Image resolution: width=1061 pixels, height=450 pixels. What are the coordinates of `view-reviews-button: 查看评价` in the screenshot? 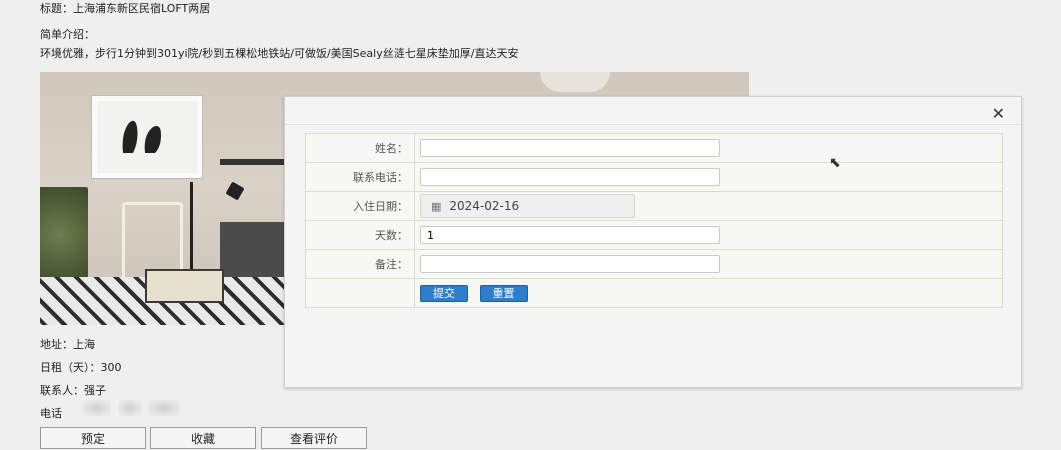 It's located at (314, 438).